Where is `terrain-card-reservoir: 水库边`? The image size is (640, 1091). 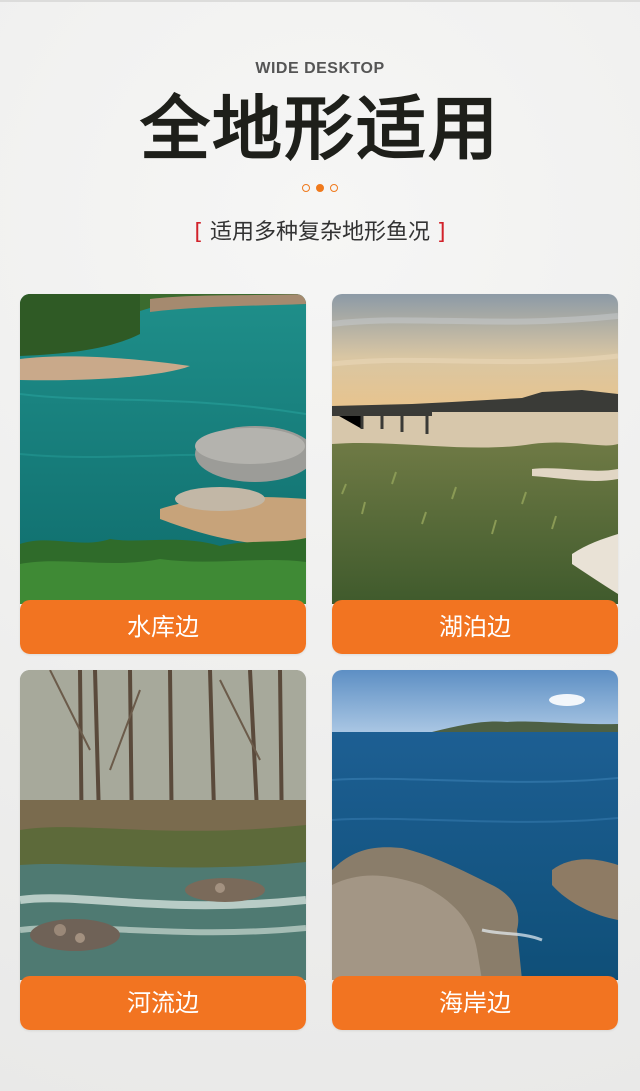
terrain-card-reservoir: 水库边 is located at coordinates (163, 474).